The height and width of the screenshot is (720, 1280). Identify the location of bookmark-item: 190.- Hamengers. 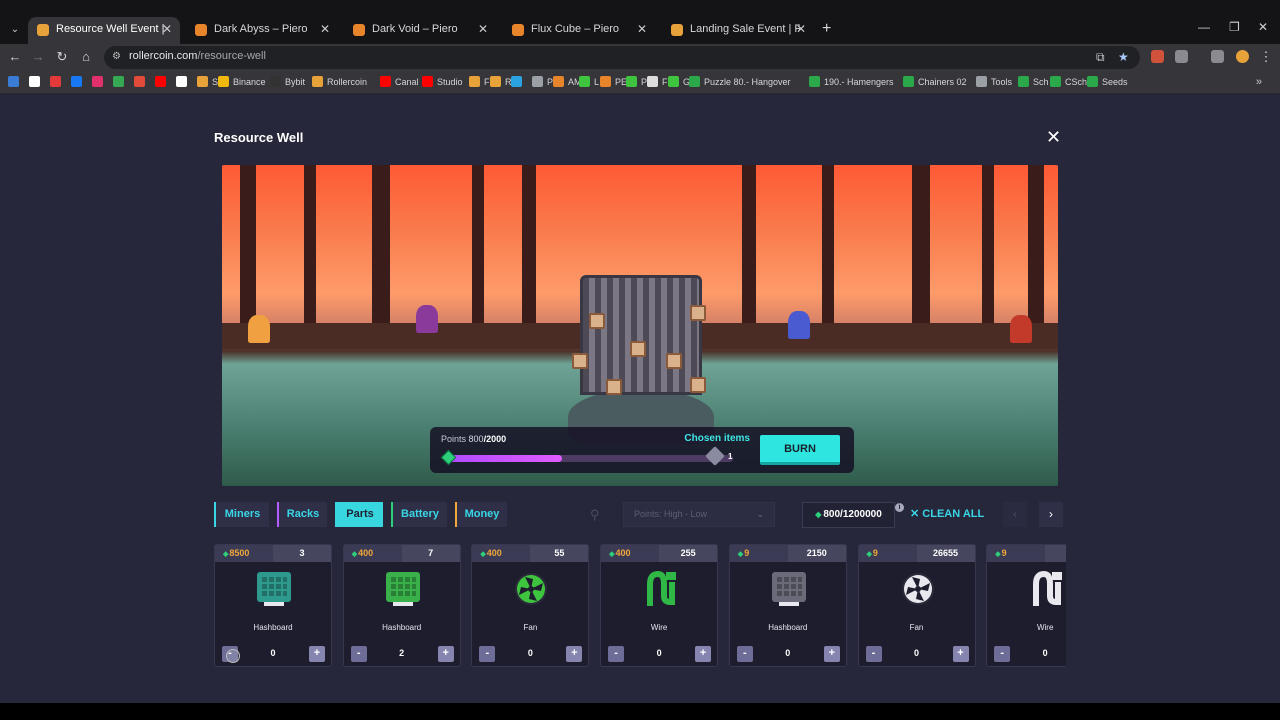
(851, 82).